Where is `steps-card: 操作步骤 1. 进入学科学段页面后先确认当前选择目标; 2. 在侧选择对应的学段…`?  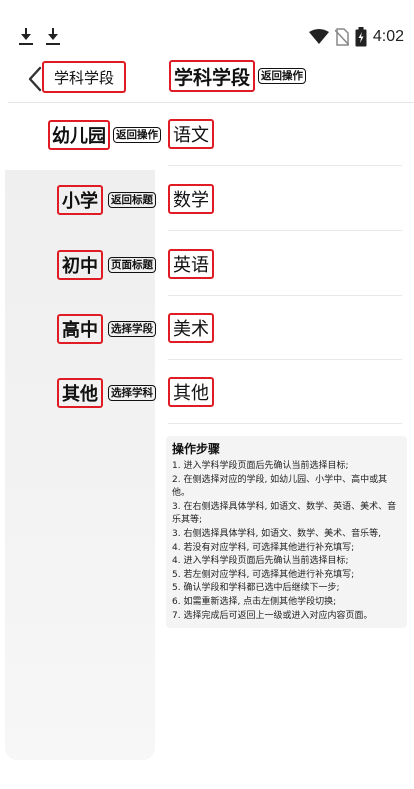 steps-card: 操作步骤 1. 进入学科学段页面后先确认当前选择目标; 2. 在侧选择对应的学段… is located at coordinates (286, 532).